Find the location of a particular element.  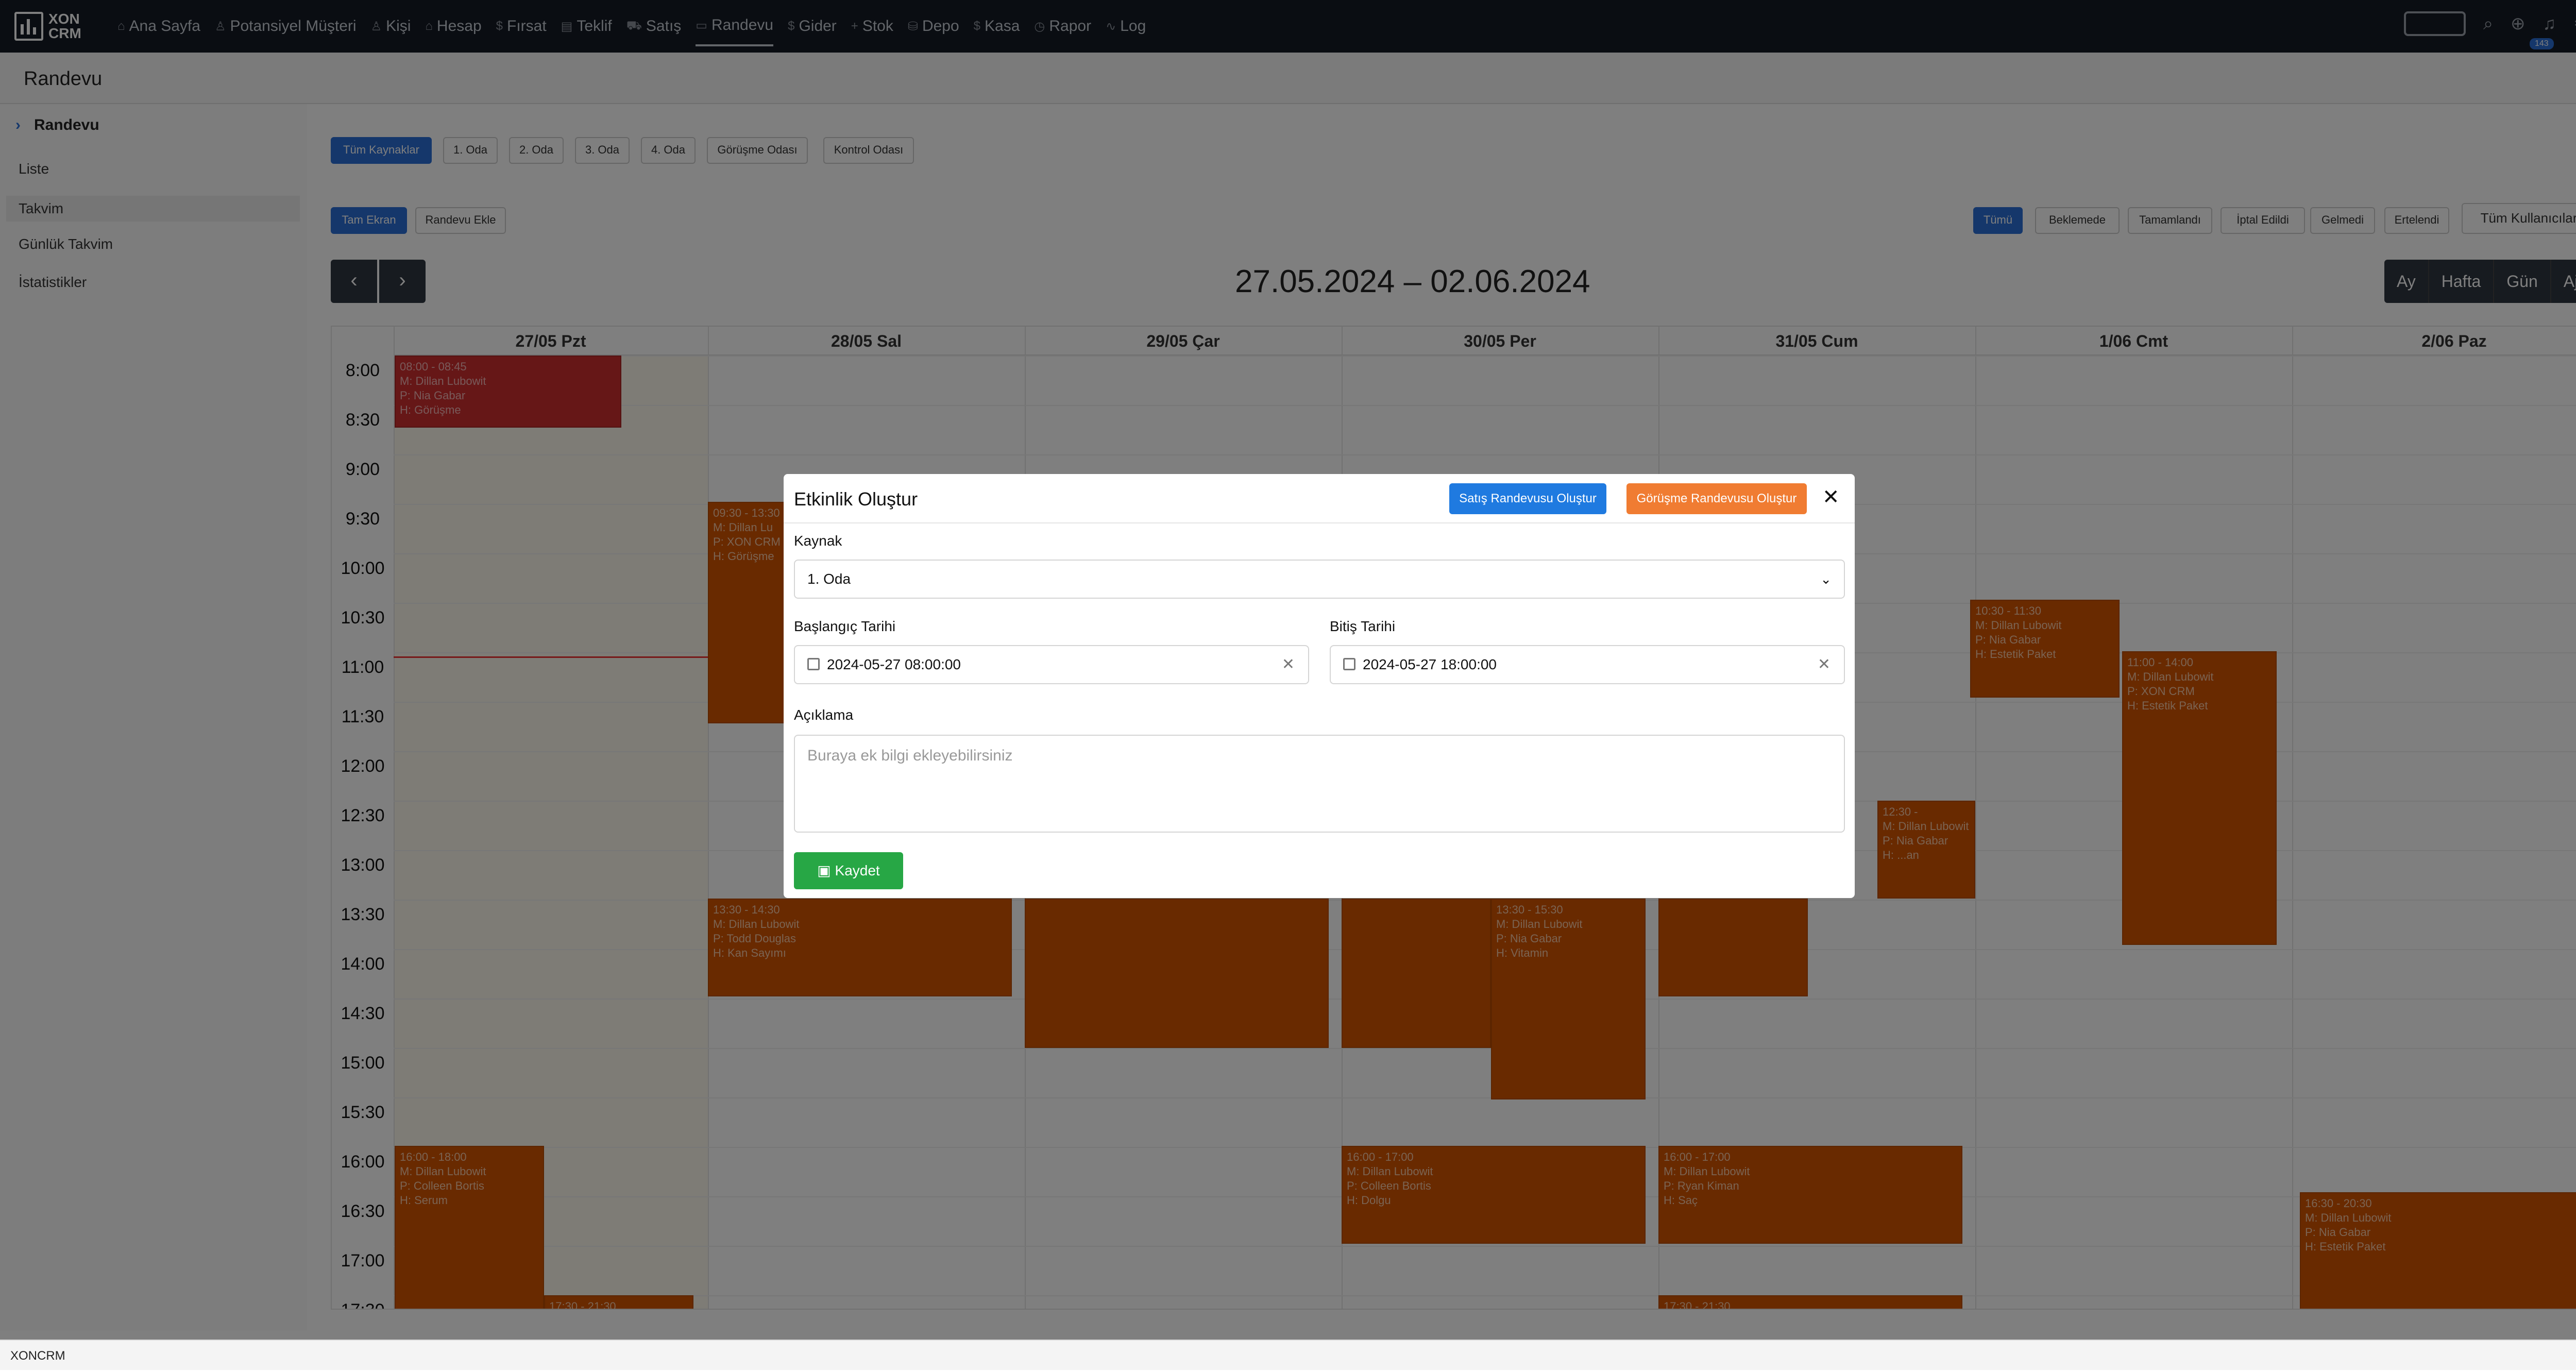

save-button: ▣ Kaydet is located at coordinates (848, 871).